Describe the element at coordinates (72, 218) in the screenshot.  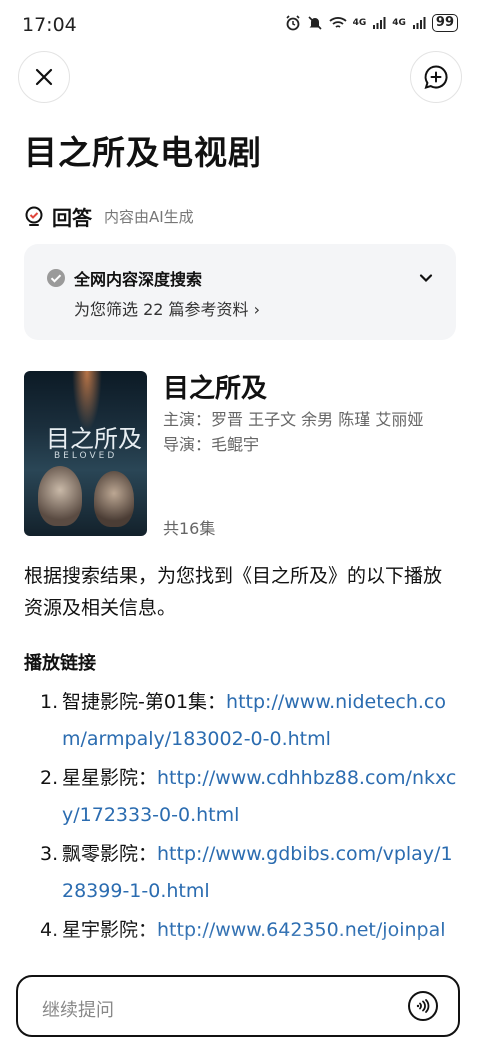
I see `answer-label: 回答` at that location.